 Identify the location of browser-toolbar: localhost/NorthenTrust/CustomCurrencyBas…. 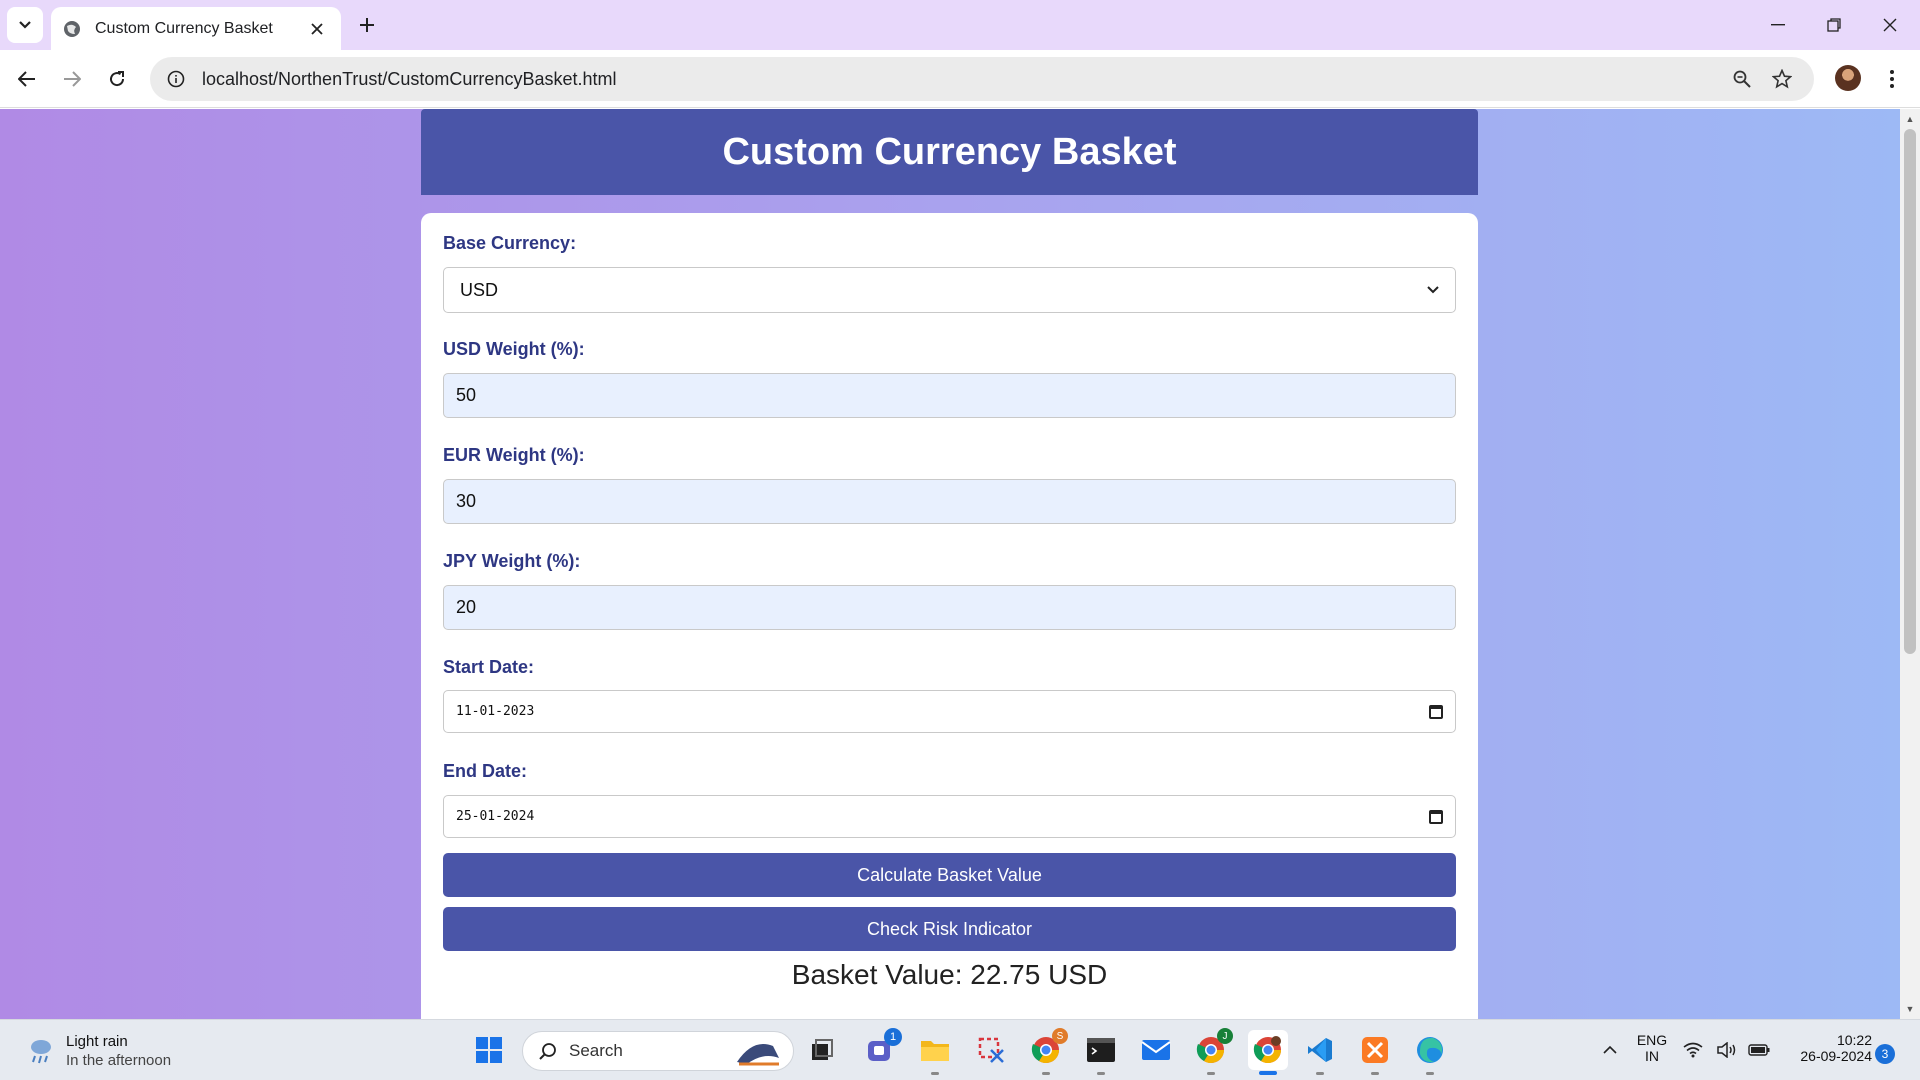
(960, 79).